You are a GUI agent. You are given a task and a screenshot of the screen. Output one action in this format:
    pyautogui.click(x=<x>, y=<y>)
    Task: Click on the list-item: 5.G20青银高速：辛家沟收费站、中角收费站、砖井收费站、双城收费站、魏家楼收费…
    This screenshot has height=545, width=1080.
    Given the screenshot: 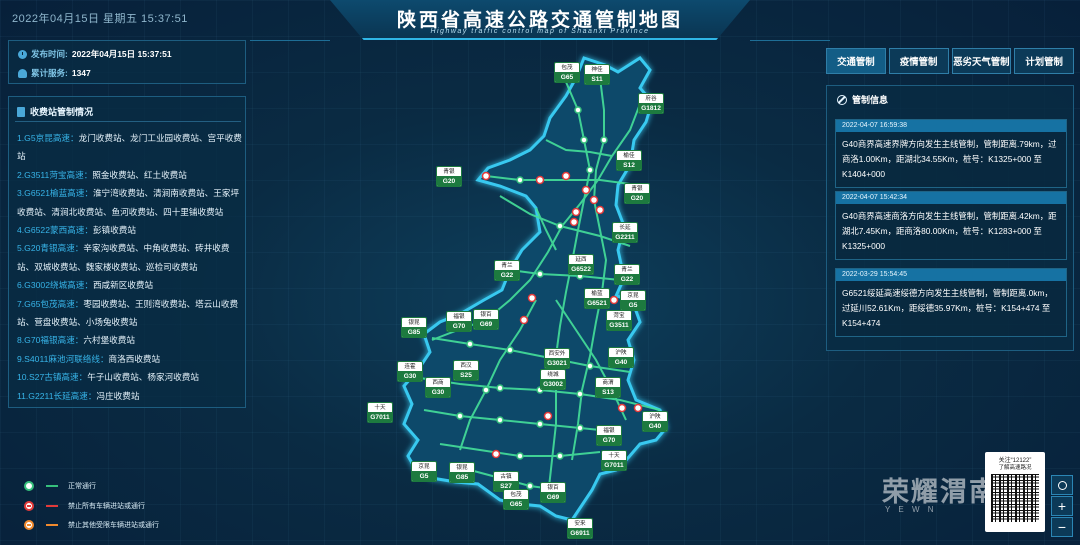 What is the action you would take?
    pyautogui.click(x=130, y=257)
    